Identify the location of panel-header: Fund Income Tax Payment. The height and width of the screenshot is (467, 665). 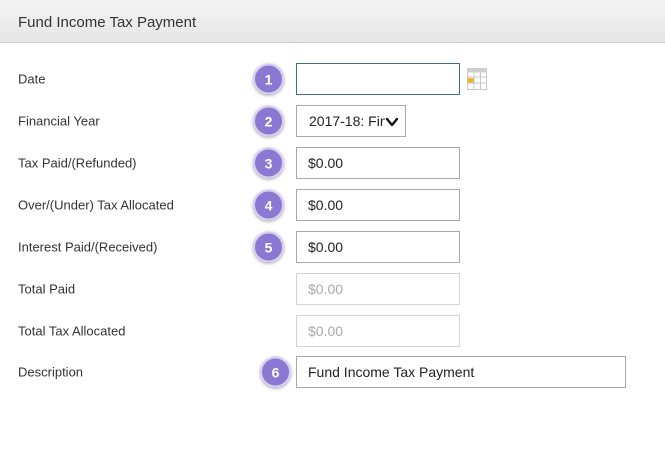
(332, 21).